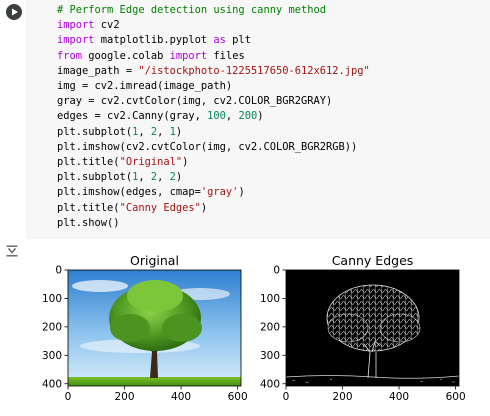 Image resolution: width=490 pixels, height=416 pixels. Describe the element at coordinates (248, 116) in the screenshot. I see `code-token: 200` at that location.